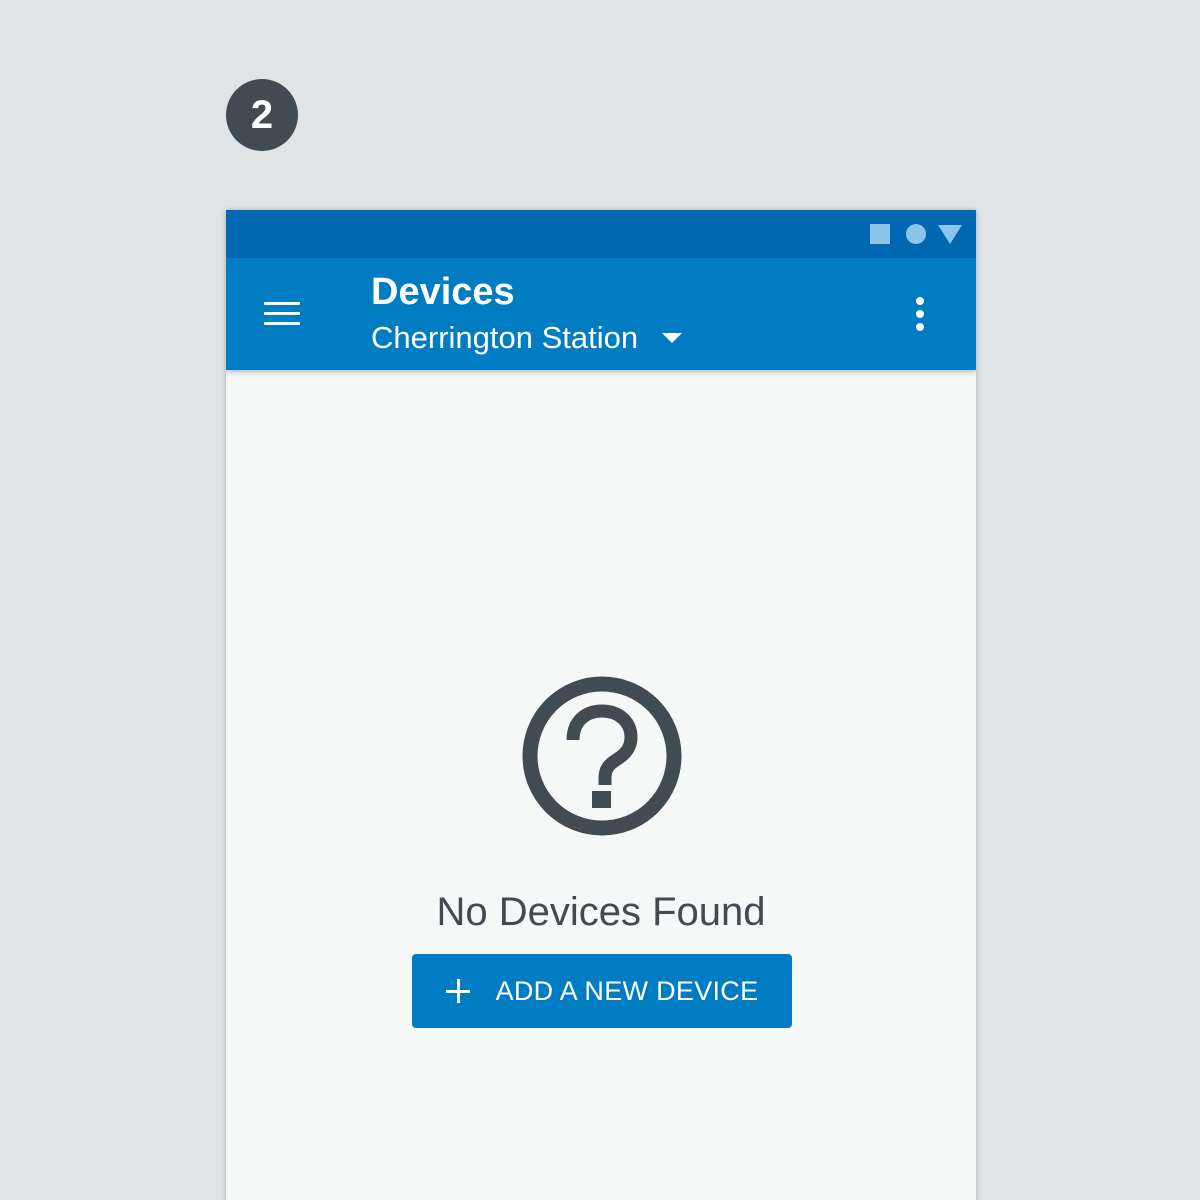  What do you see at coordinates (880, 234) in the screenshot?
I see `square-icon` at bounding box center [880, 234].